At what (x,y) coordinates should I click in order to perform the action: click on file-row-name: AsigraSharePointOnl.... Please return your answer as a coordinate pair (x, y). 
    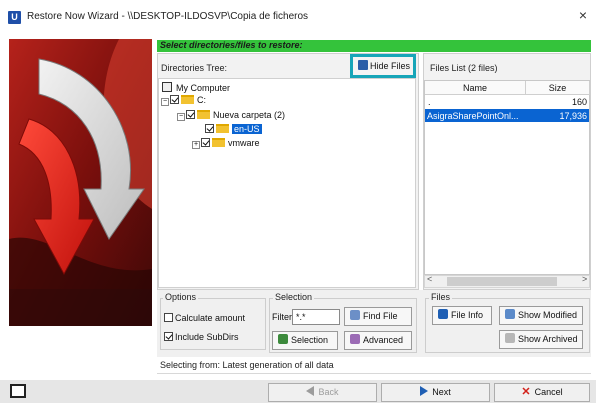
    Looking at the image, I should click on (476, 116).